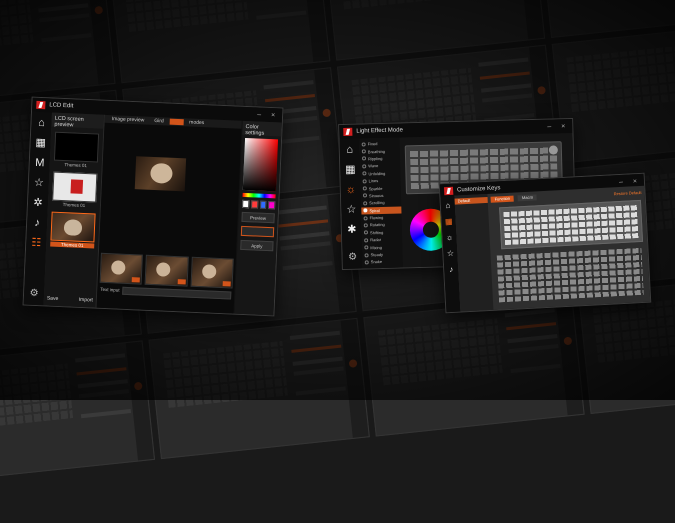  I want to click on save-button: Save, so click(53, 298).